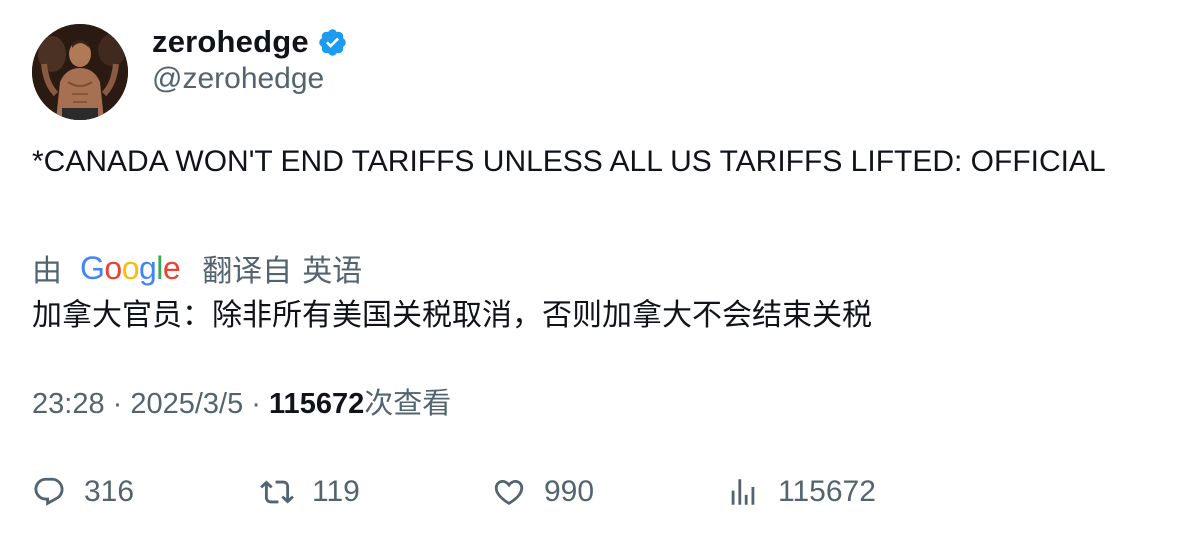 The width and height of the screenshot is (1196, 538). I want to click on google-logo-icon: Google, so click(130, 267).